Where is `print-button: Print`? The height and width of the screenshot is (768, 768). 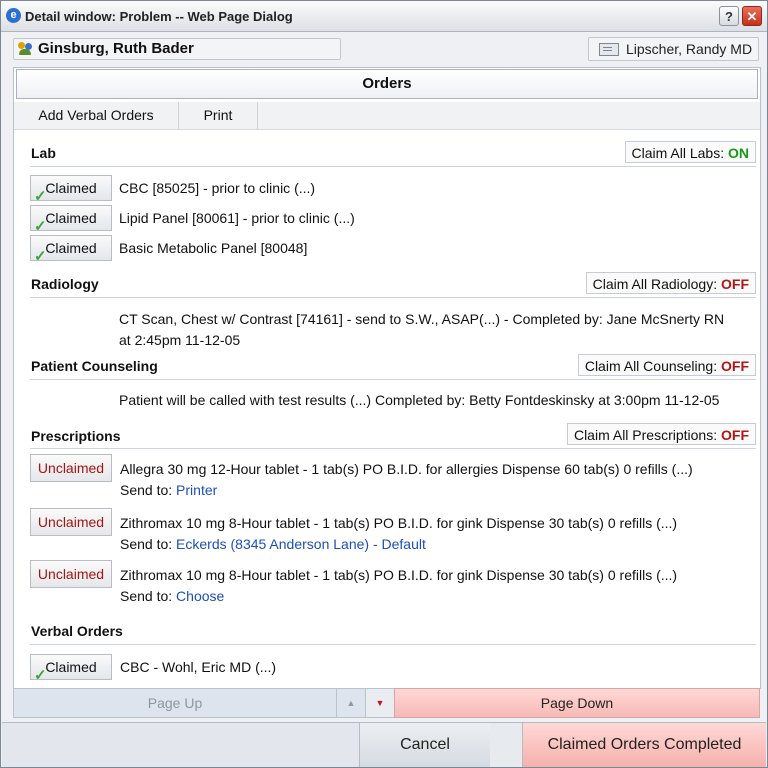
print-button: Print is located at coordinates (218, 115).